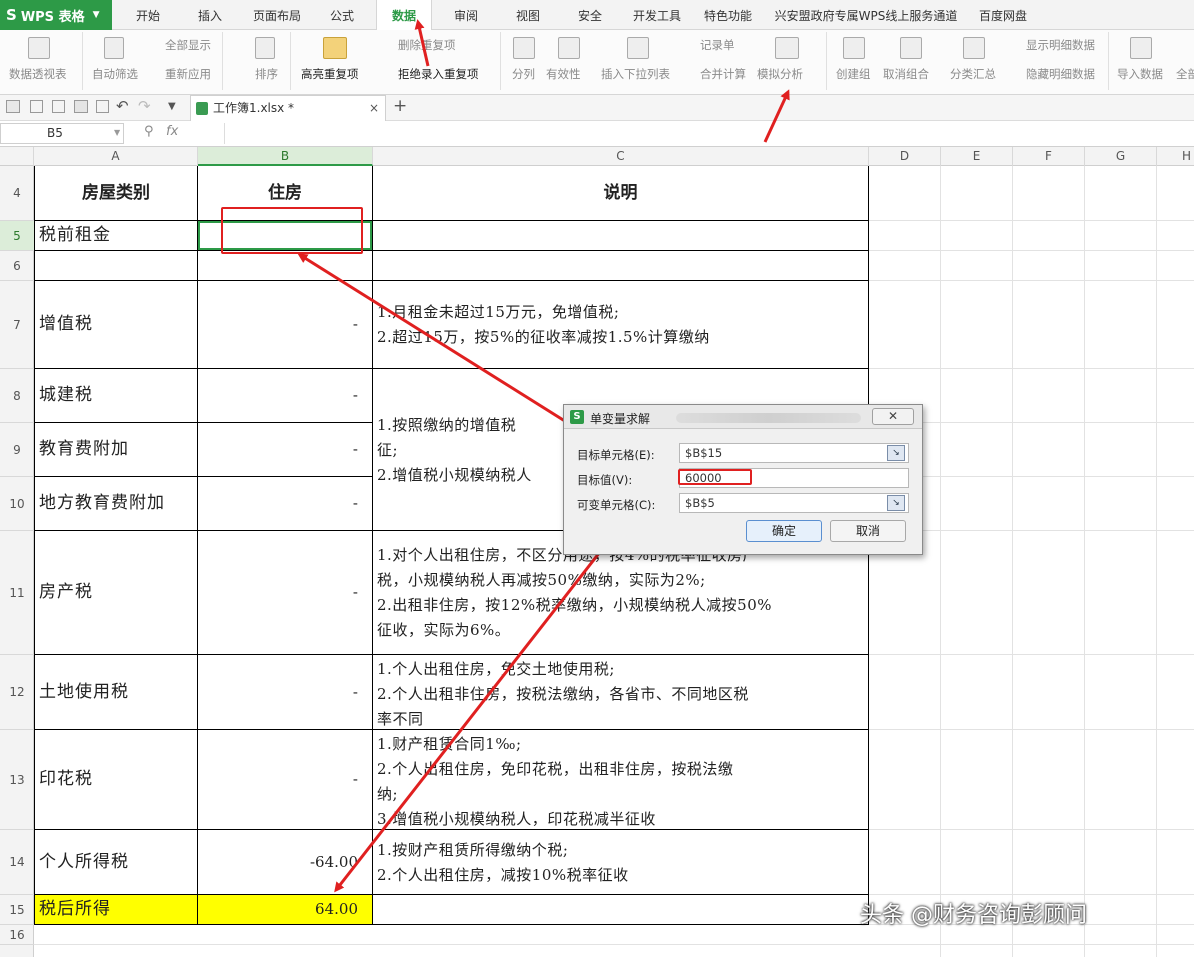 The image size is (1194, 957). What do you see at coordinates (17, 504) in the screenshot?
I see `row-header-10: 10` at bounding box center [17, 504].